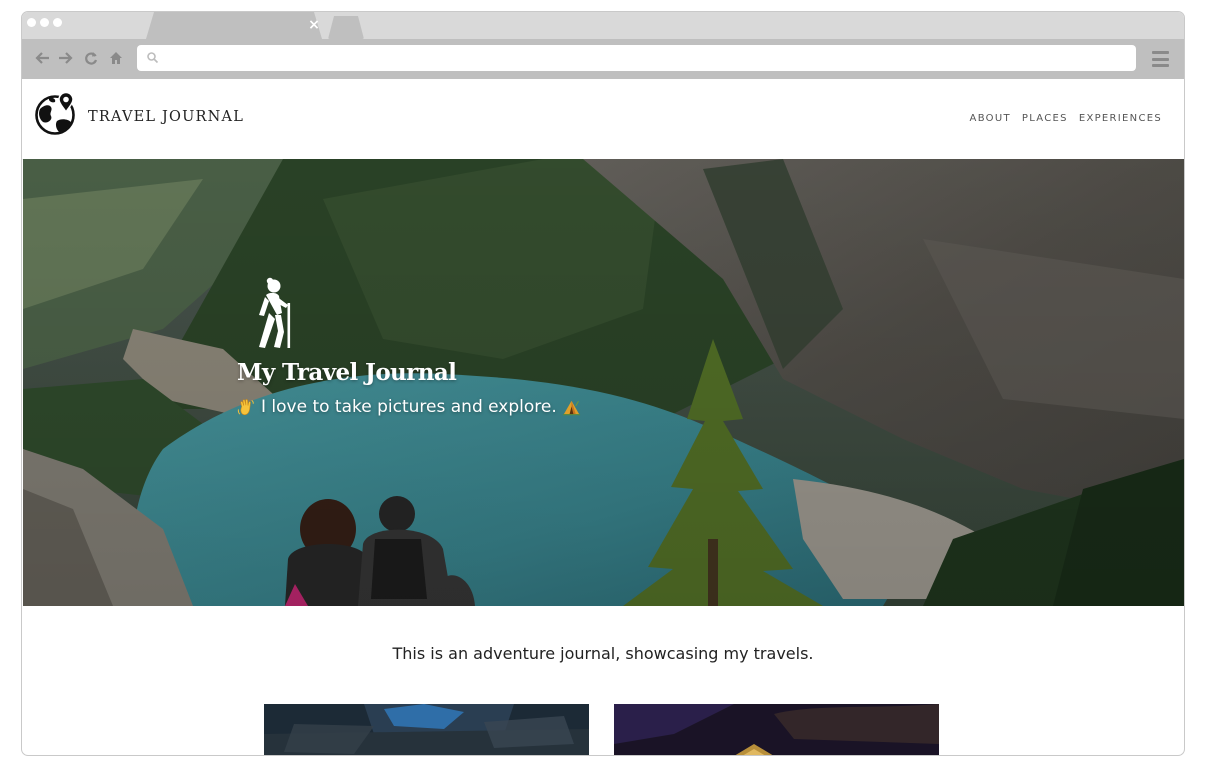 The width and height of the screenshot is (1207, 768). Describe the element at coordinates (1045, 118) in the screenshot. I see `nav-places: PLACES` at that location.